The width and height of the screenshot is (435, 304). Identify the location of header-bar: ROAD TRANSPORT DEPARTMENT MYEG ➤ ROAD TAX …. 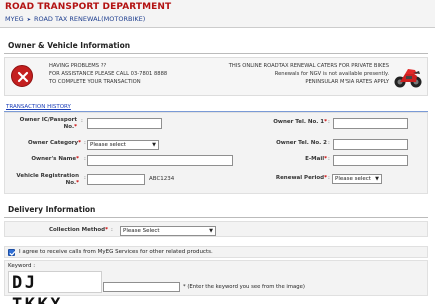
(217, 14).